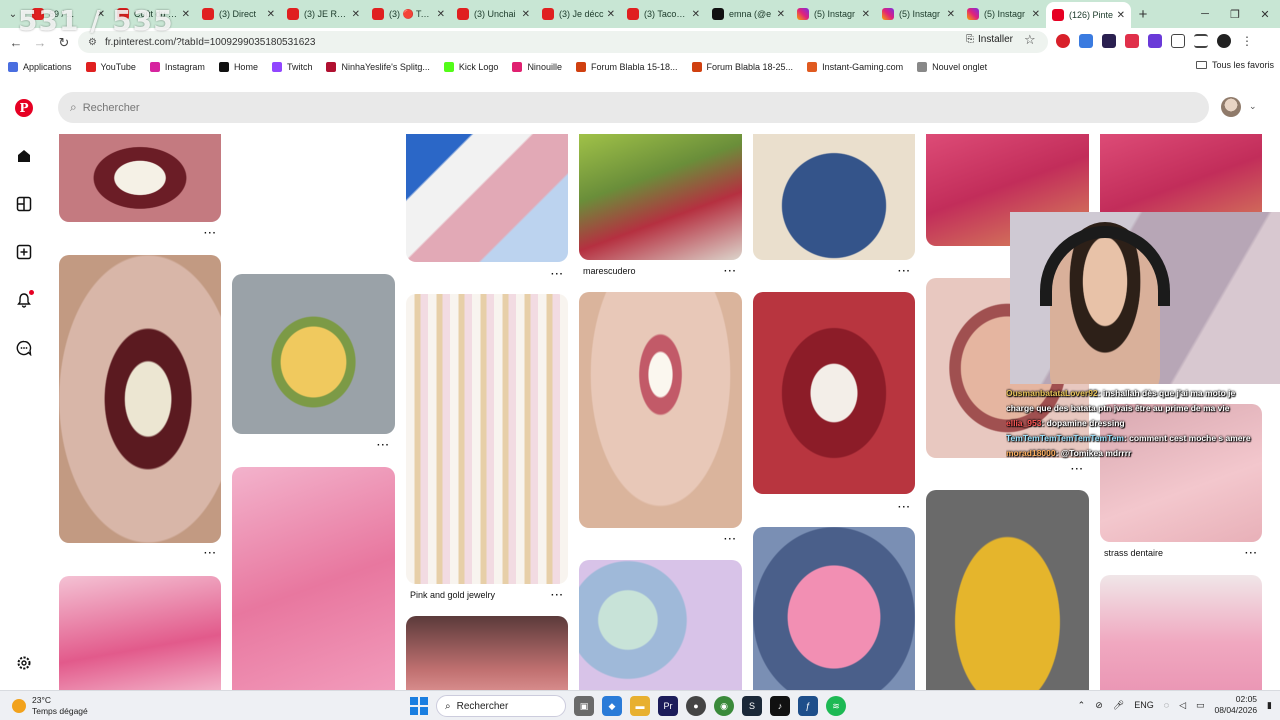 The image size is (1280, 720). I want to click on microphone-icon: 🎤︎, so click(1118, 705).